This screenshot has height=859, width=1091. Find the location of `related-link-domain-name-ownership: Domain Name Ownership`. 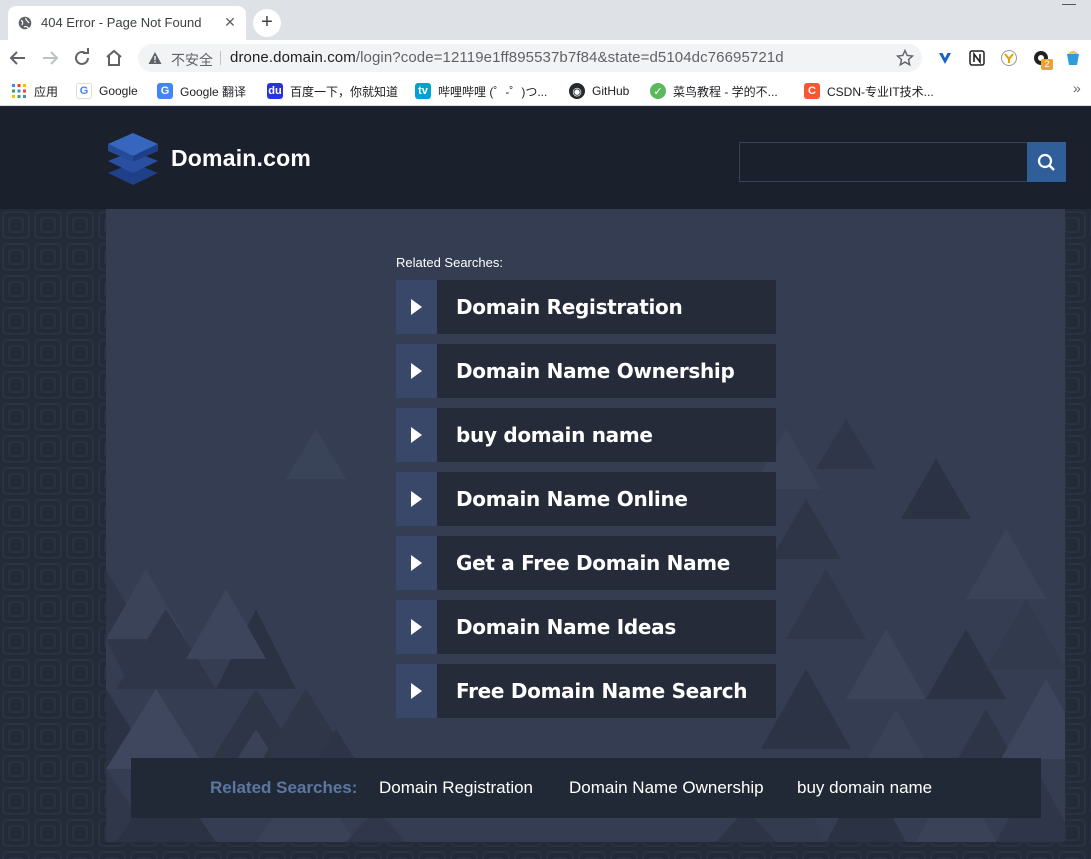

related-link-domain-name-ownership: Domain Name Ownership is located at coordinates (586, 371).